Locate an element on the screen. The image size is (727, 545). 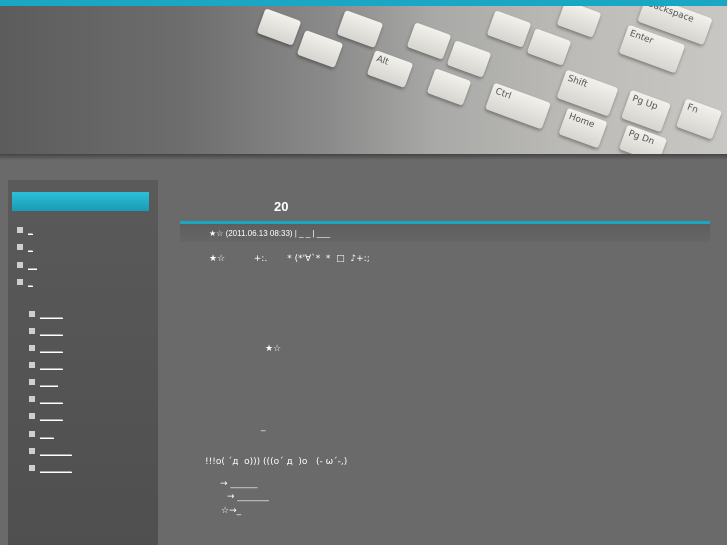
post-body-link: → _______ is located at coordinates (248, 497).